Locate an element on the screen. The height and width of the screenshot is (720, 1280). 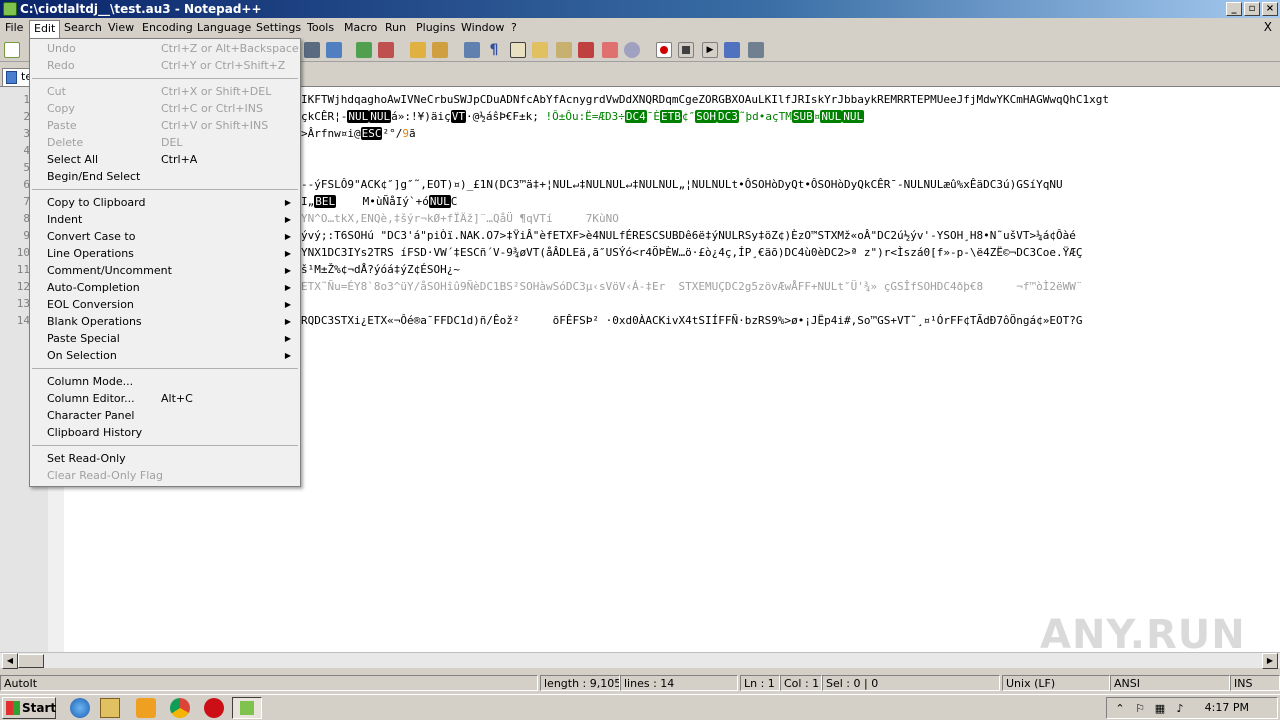
close-button: × is located at coordinates (1270, 9).